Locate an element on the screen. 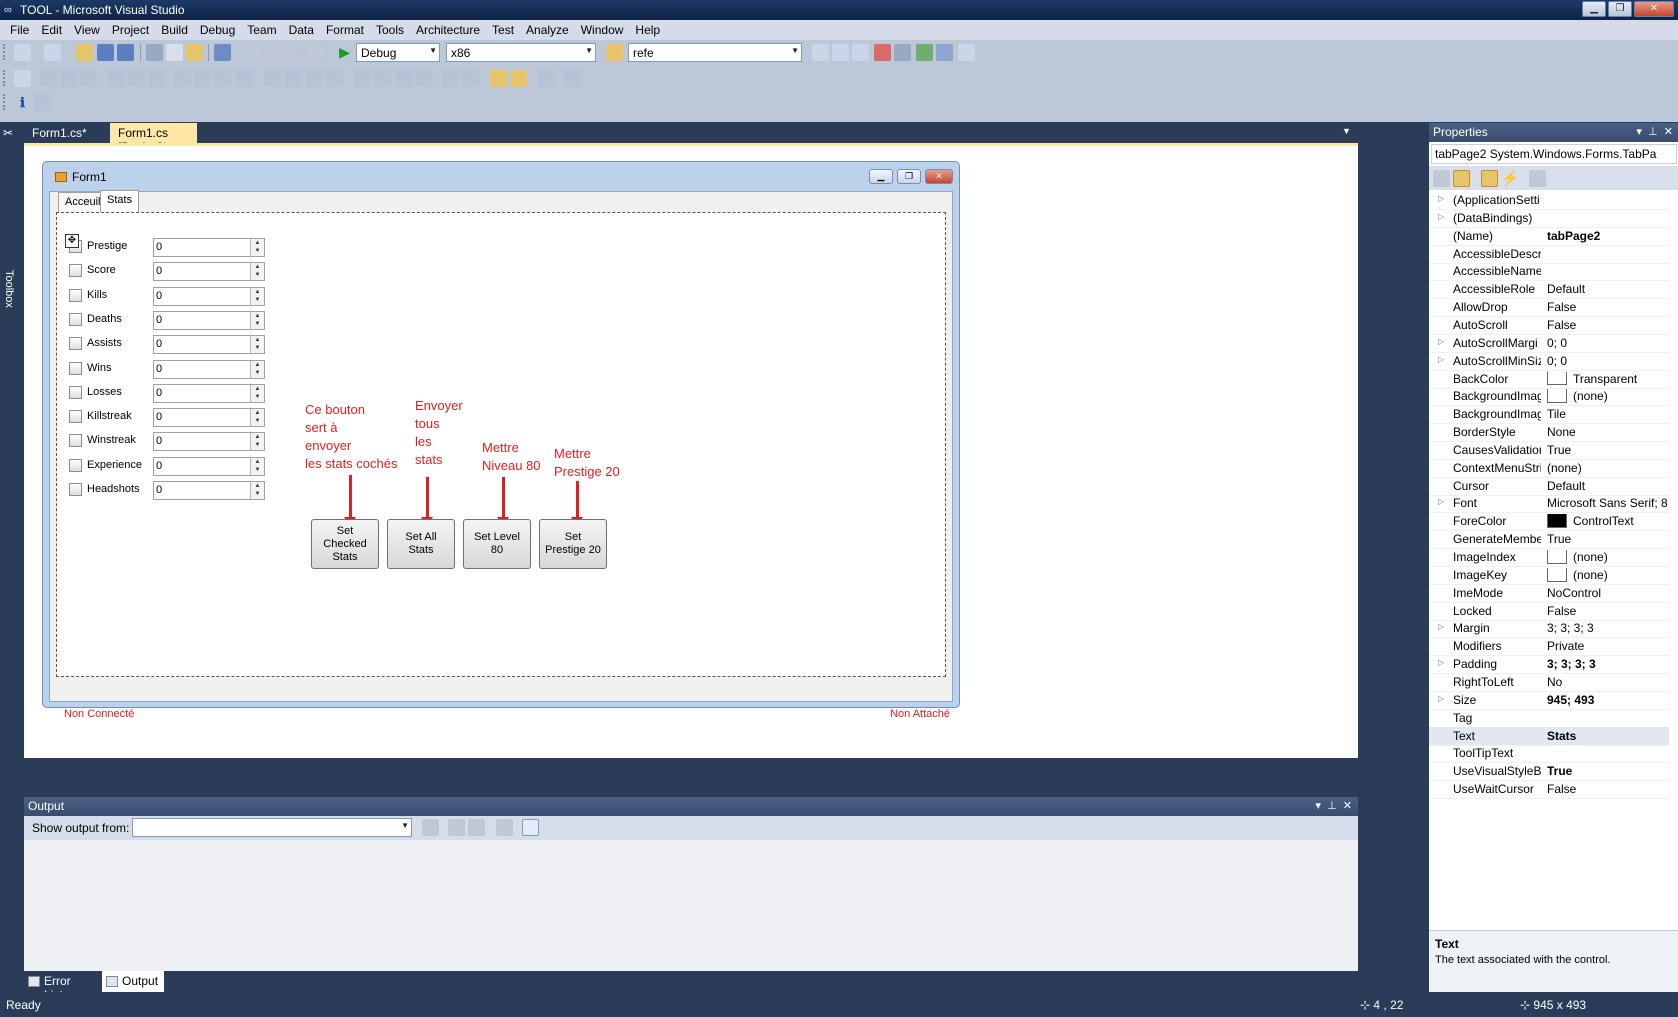 The width and height of the screenshot is (1678, 1017). form-minimize-button: ▁ is located at coordinates (881, 176).